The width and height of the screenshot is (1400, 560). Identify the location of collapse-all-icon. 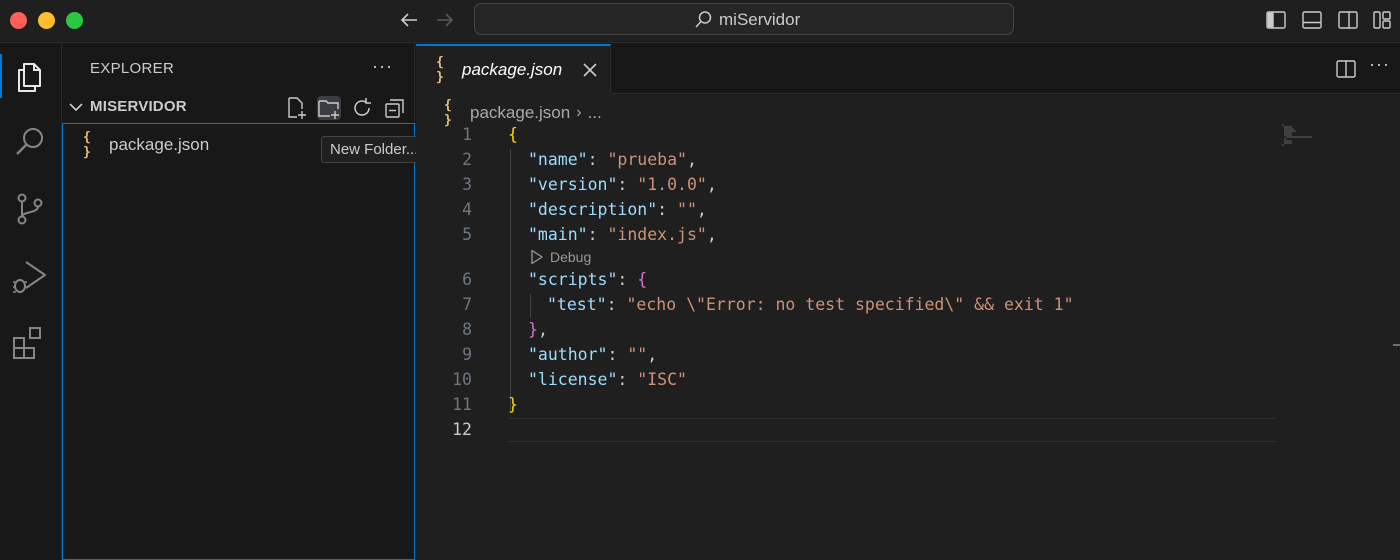
(395, 108).